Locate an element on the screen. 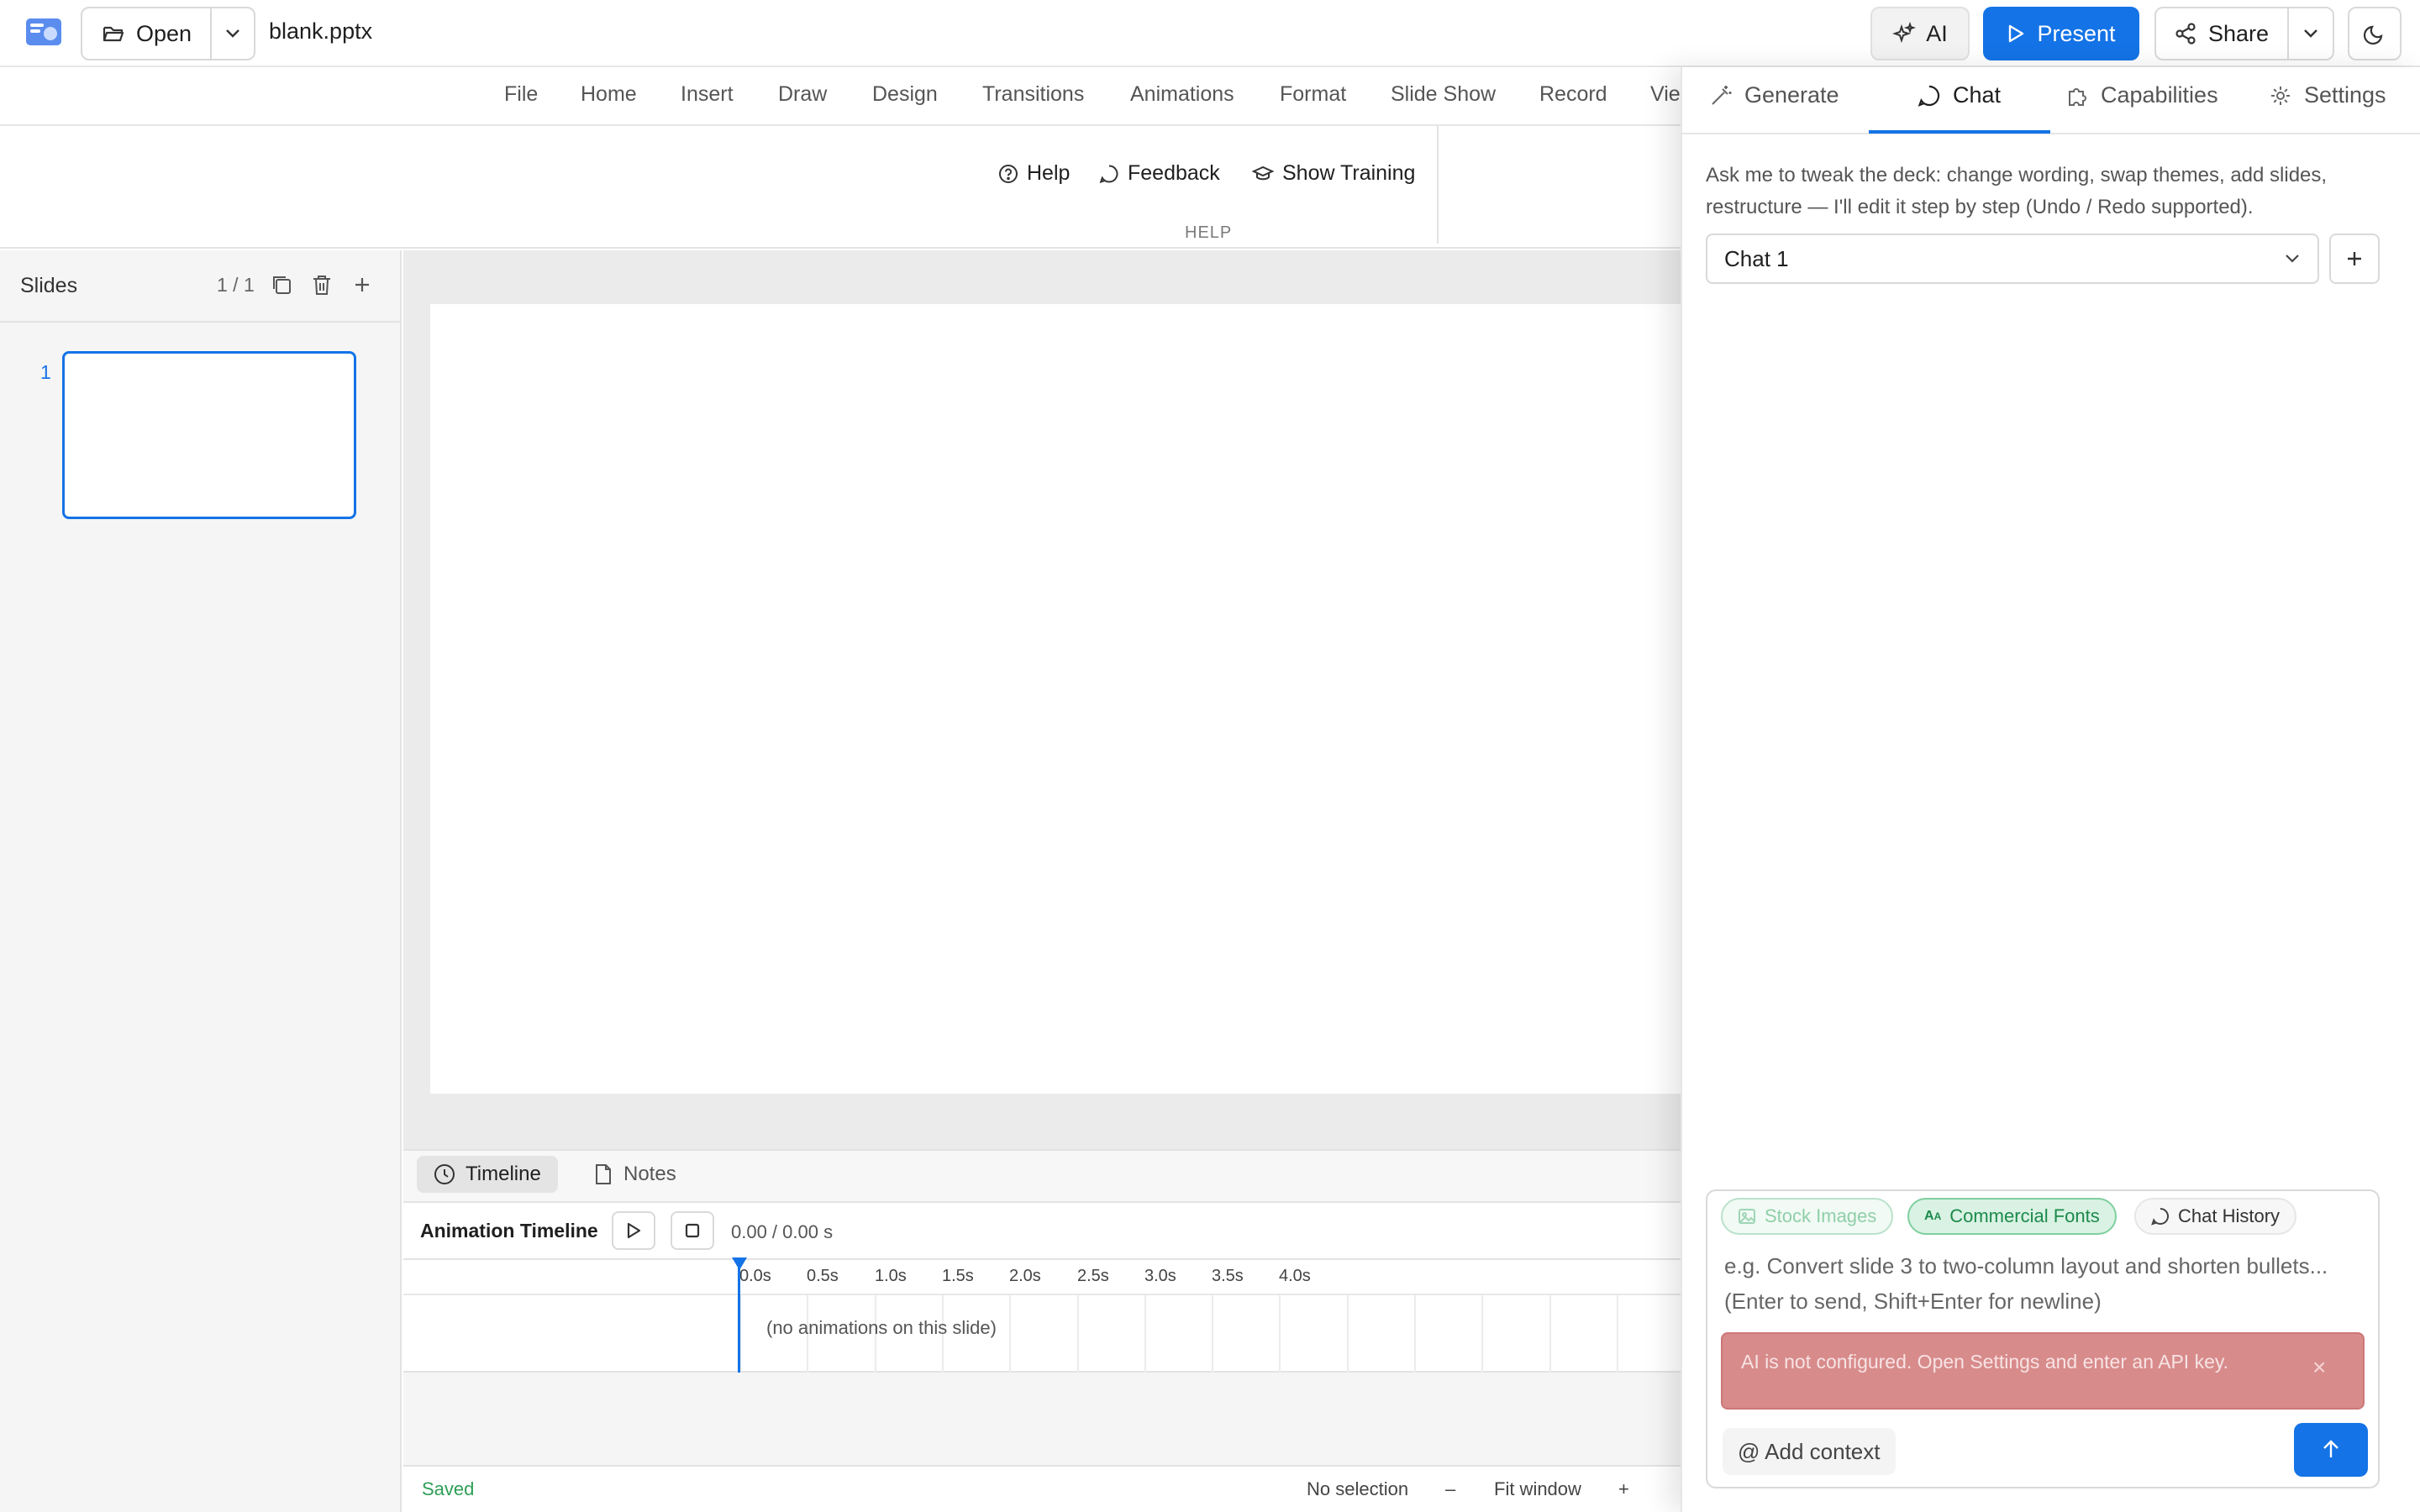  timeline-empty-message: (no animations on this slide) is located at coordinates (881, 1327).